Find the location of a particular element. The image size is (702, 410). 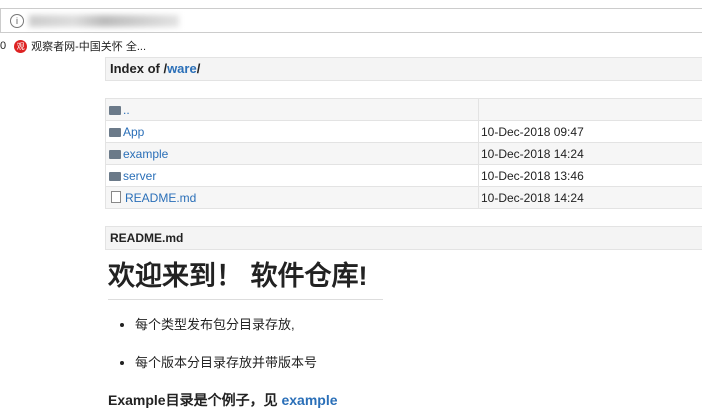

bookmark-logo-icon: 观 is located at coordinates (20, 46).